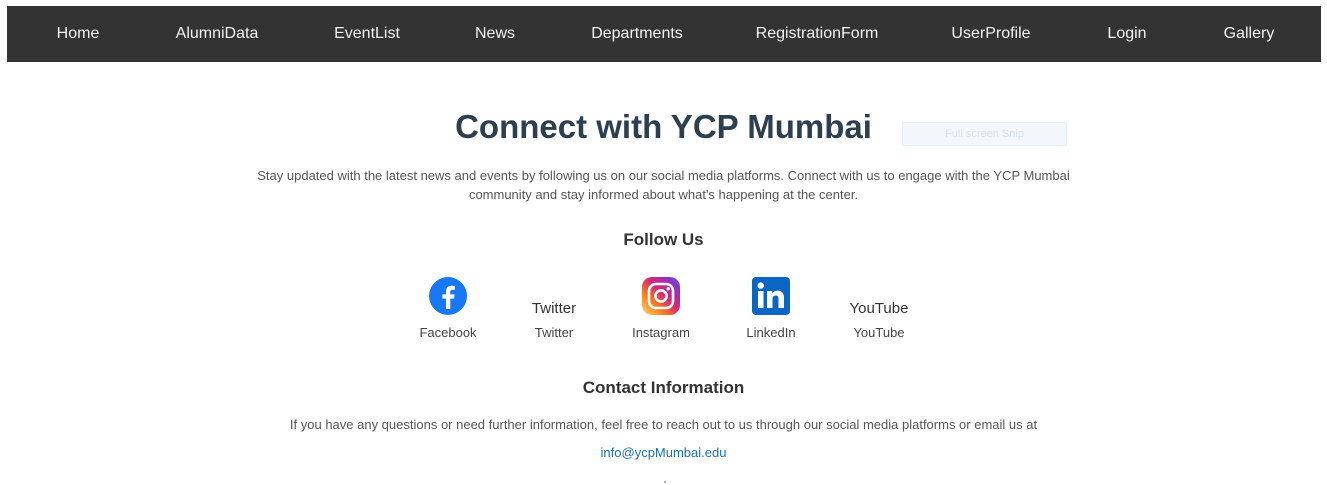 The height and width of the screenshot is (485, 1327). Describe the element at coordinates (367, 34) in the screenshot. I see `nav-eventlist-link: EventList` at that location.